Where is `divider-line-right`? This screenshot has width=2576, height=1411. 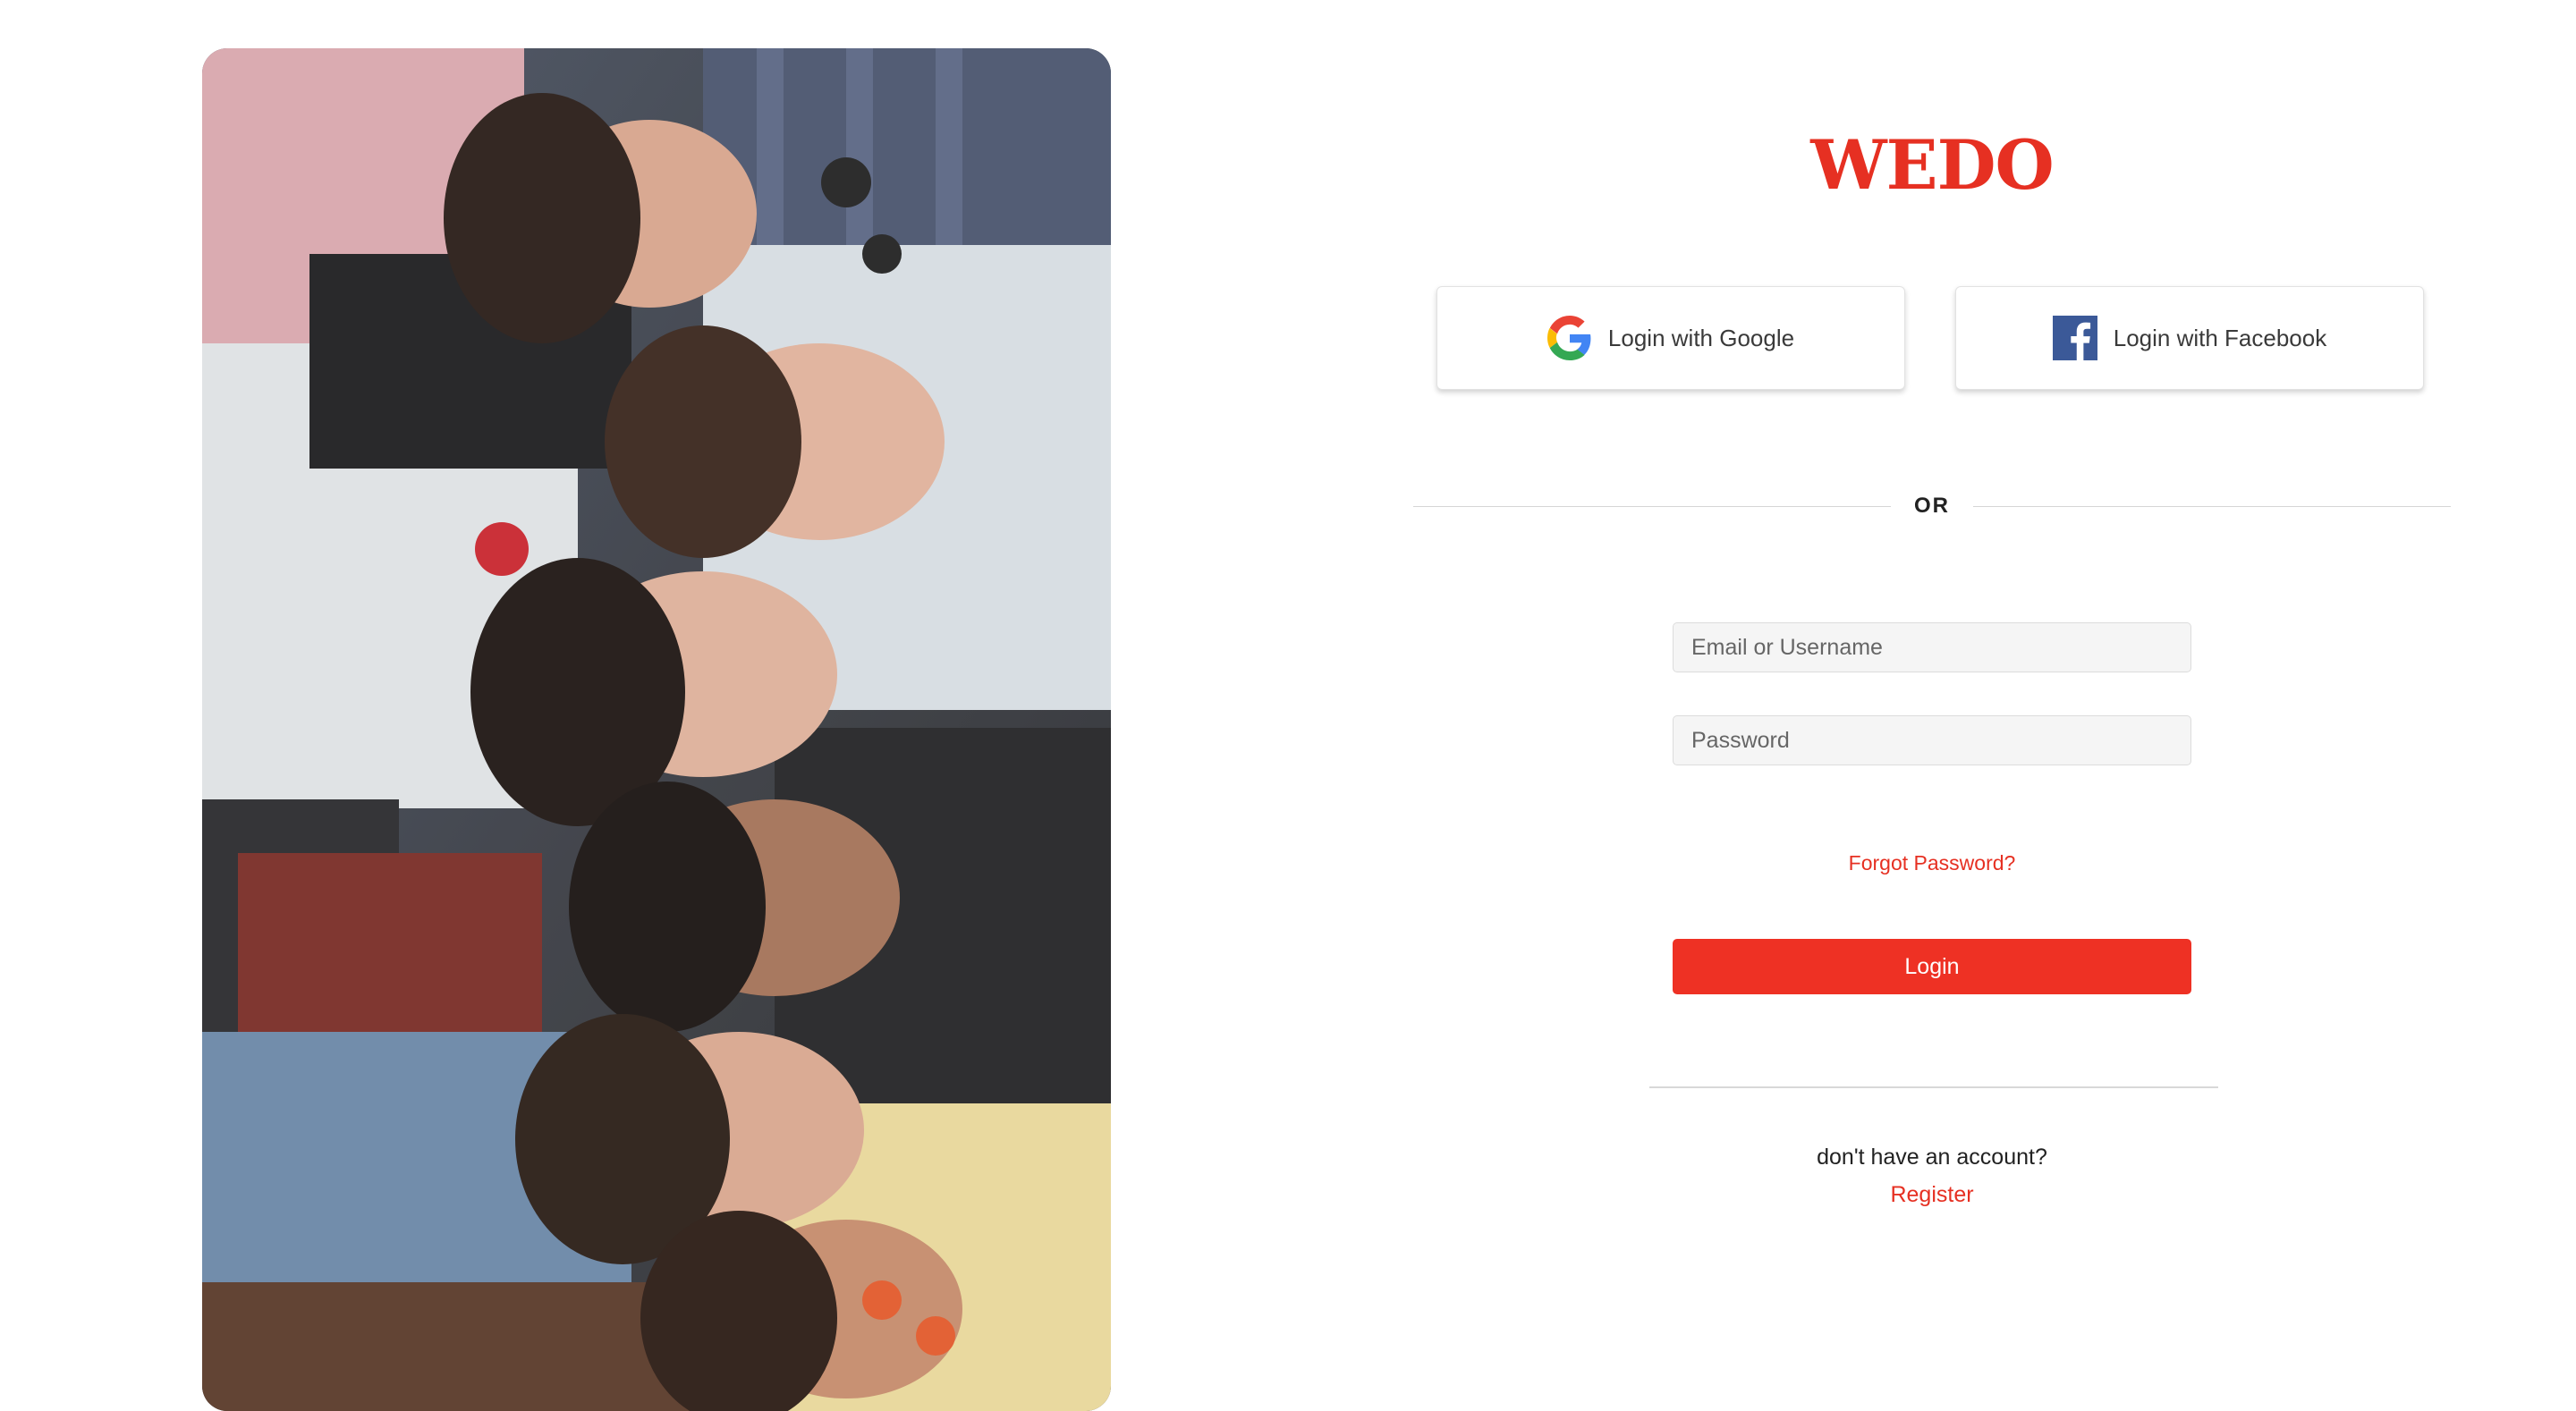 divider-line-right is located at coordinates (2212, 507).